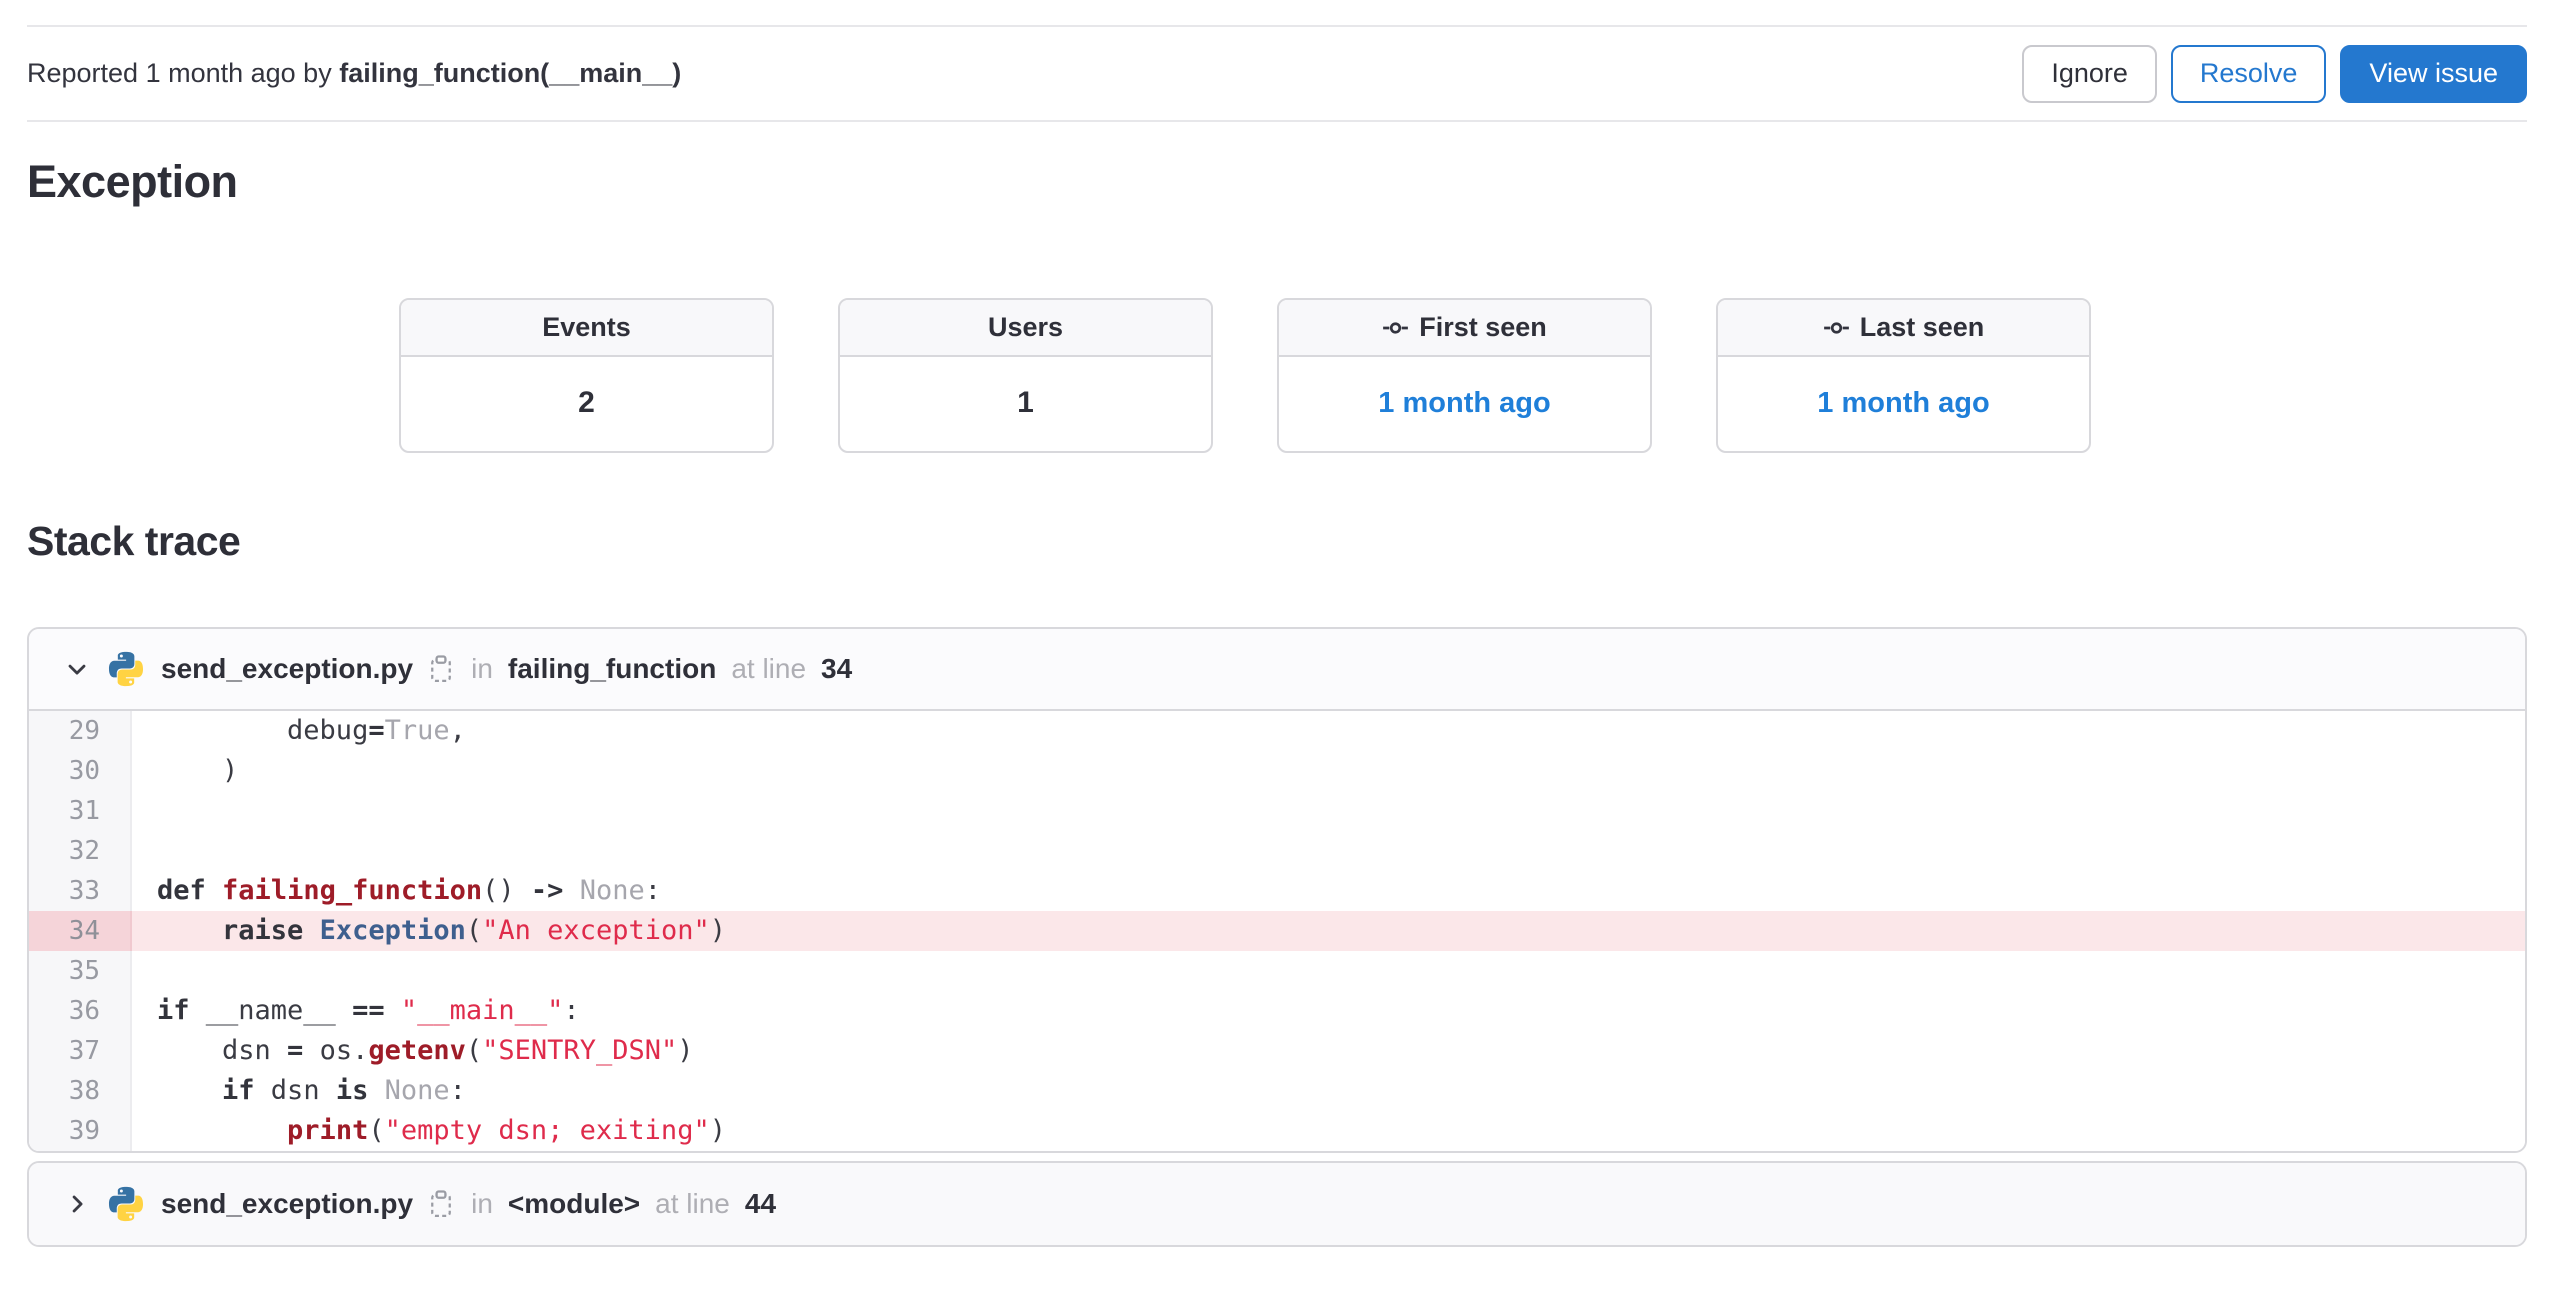 This screenshot has width=2554, height=1299. What do you see at coordinates (77, 1204) in the screenshot?
I see `chevron-right-icon` at bounding box center [77, 1204].